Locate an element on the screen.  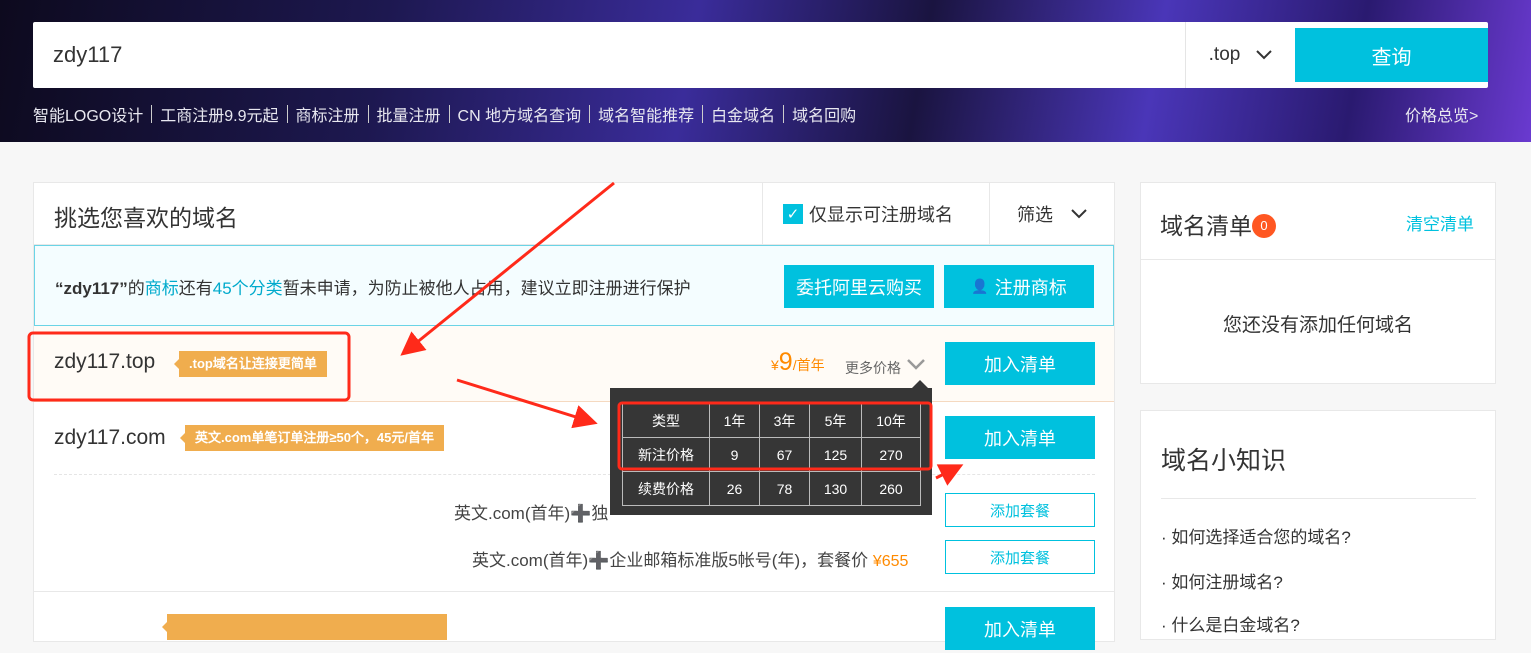
price-popover: 类型 1年 3年 5年 10年 新注价格 9 67 125 270 续费价格 26 78 130 260 is located at coordinates (771, 447).